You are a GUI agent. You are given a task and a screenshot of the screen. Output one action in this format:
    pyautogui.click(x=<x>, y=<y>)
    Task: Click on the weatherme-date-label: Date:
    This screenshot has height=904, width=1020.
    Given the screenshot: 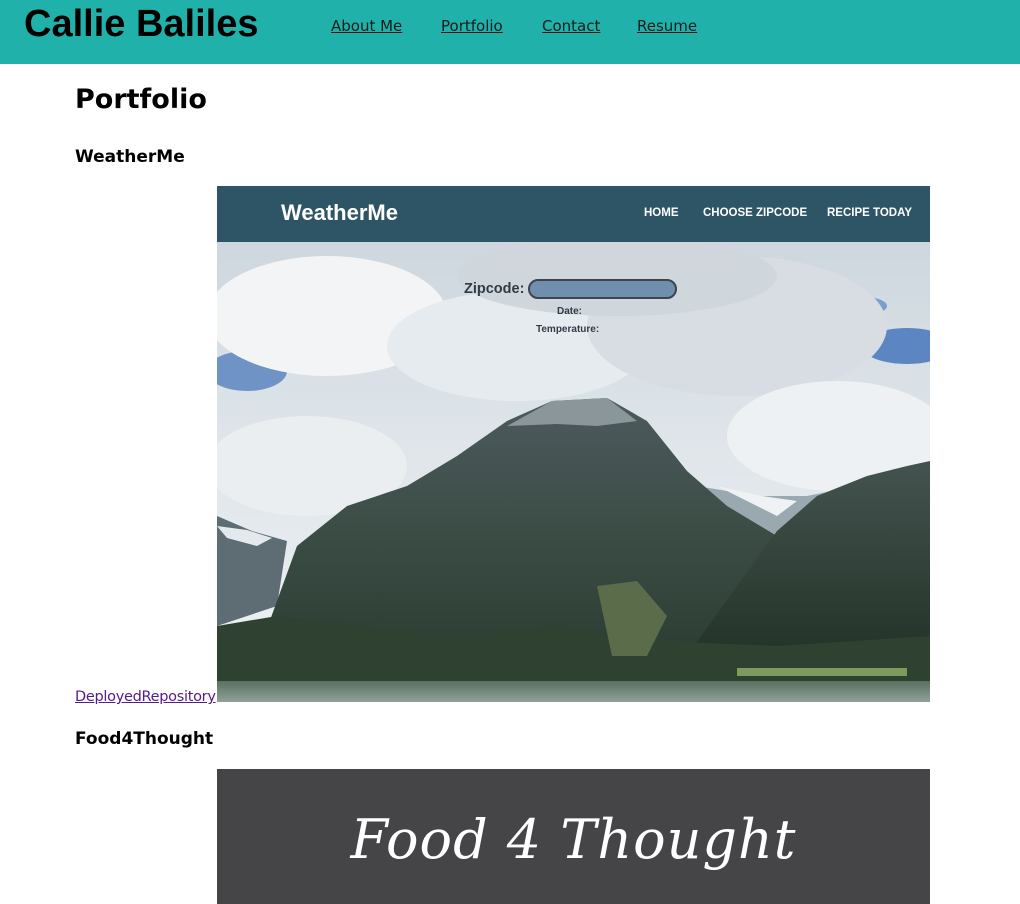 What is the action you would take?
    pyautogui.click(x=570, y=311)
    